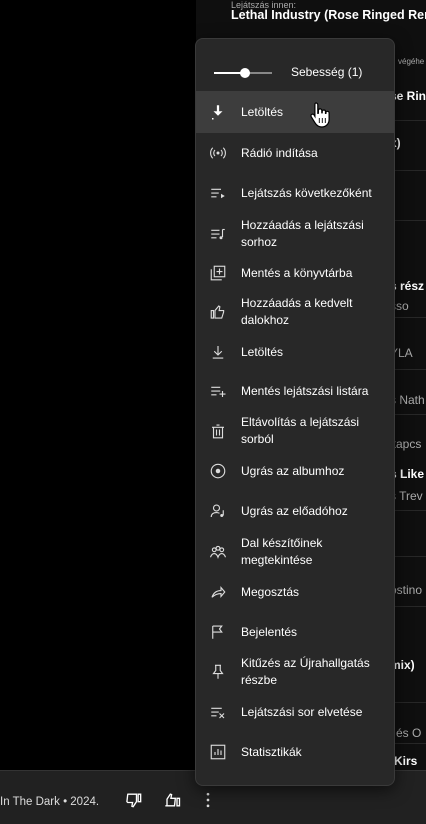  Describe the element at coordinates (305, 390) in the screenshot. I see `menu-item-label: Mentés lejátszási listára` at that location.